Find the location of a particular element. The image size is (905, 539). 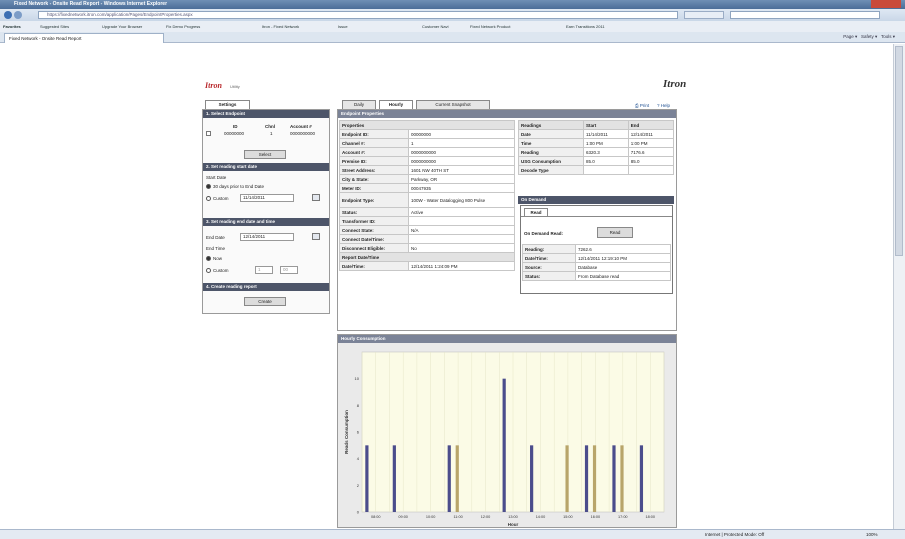

report-datetime-header: Report Date/Time is located at coordinates (427, 257).